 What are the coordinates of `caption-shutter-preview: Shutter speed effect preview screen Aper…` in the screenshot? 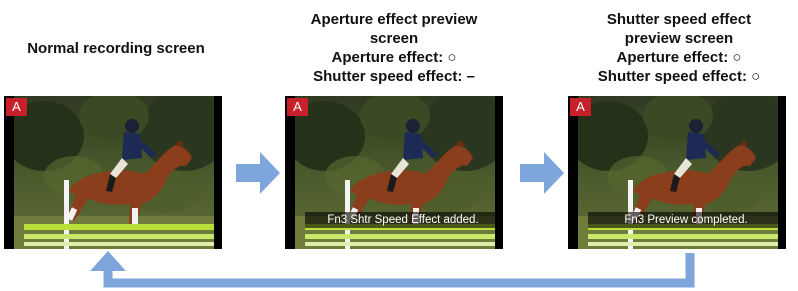 It's located at (679, 48).